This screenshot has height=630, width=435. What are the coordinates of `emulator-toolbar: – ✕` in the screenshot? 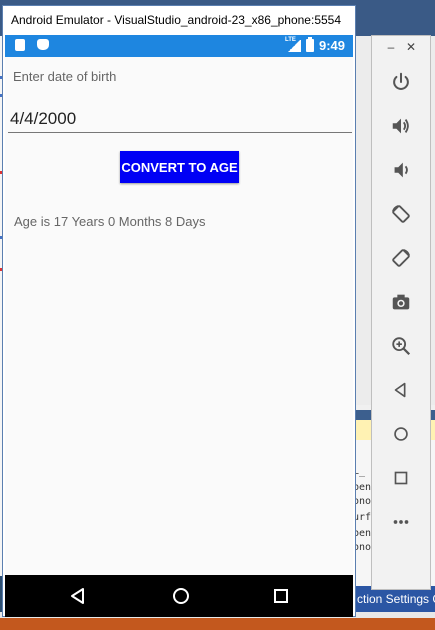 It's located at (401, 312).